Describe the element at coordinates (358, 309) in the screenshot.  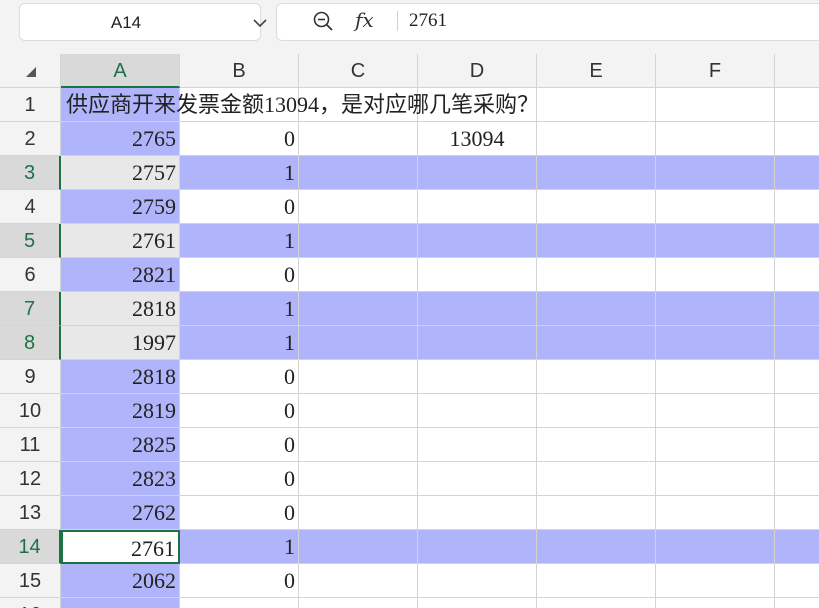
I see `cell-c7` at that location.